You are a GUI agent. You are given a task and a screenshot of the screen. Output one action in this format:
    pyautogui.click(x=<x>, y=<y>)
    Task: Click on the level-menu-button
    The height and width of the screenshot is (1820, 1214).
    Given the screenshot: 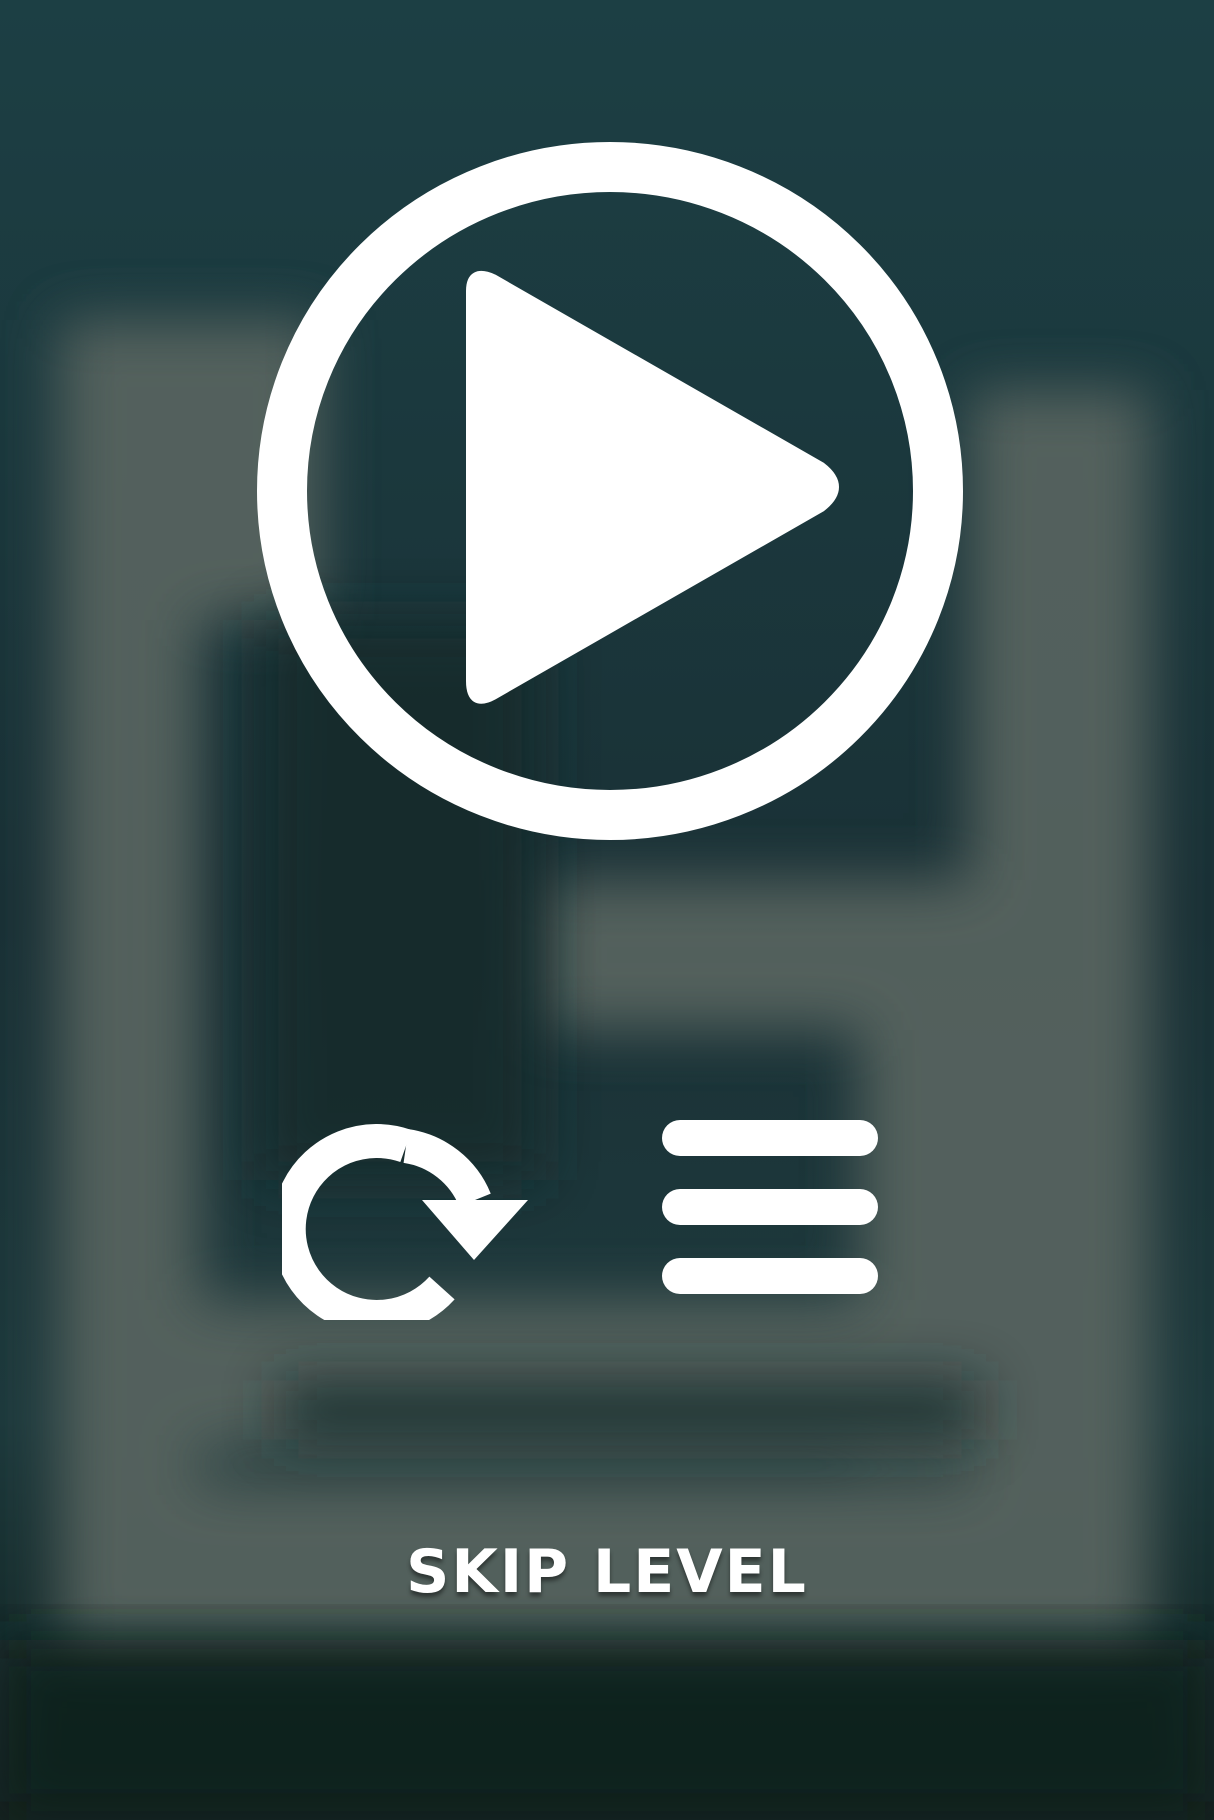 What is the action you would take?
    pyautogui.click(x=770, y=1208)
    